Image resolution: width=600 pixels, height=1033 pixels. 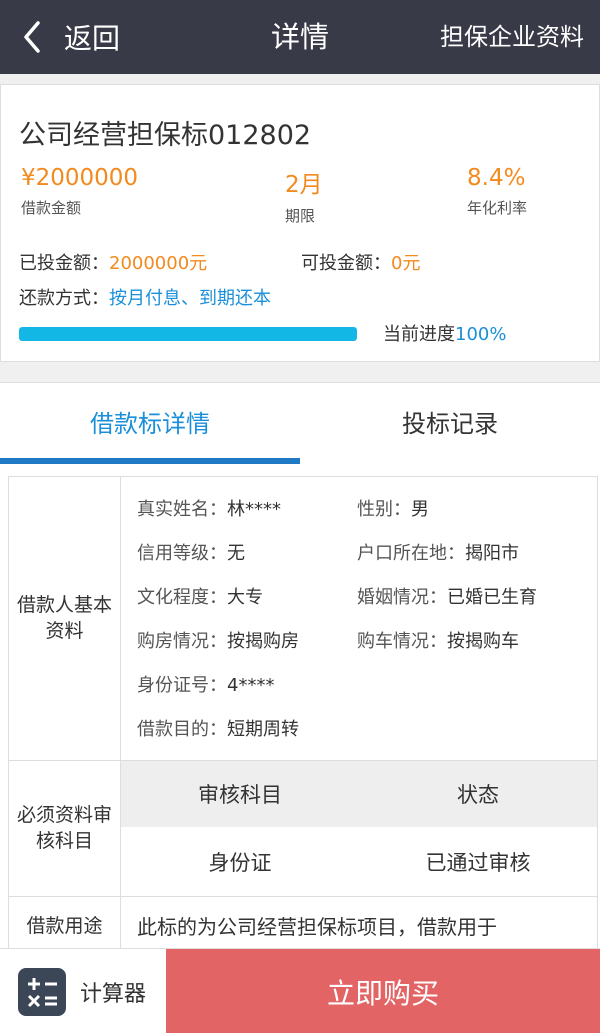 I want to click on term-value: 2月, so click(x=304, y=185).